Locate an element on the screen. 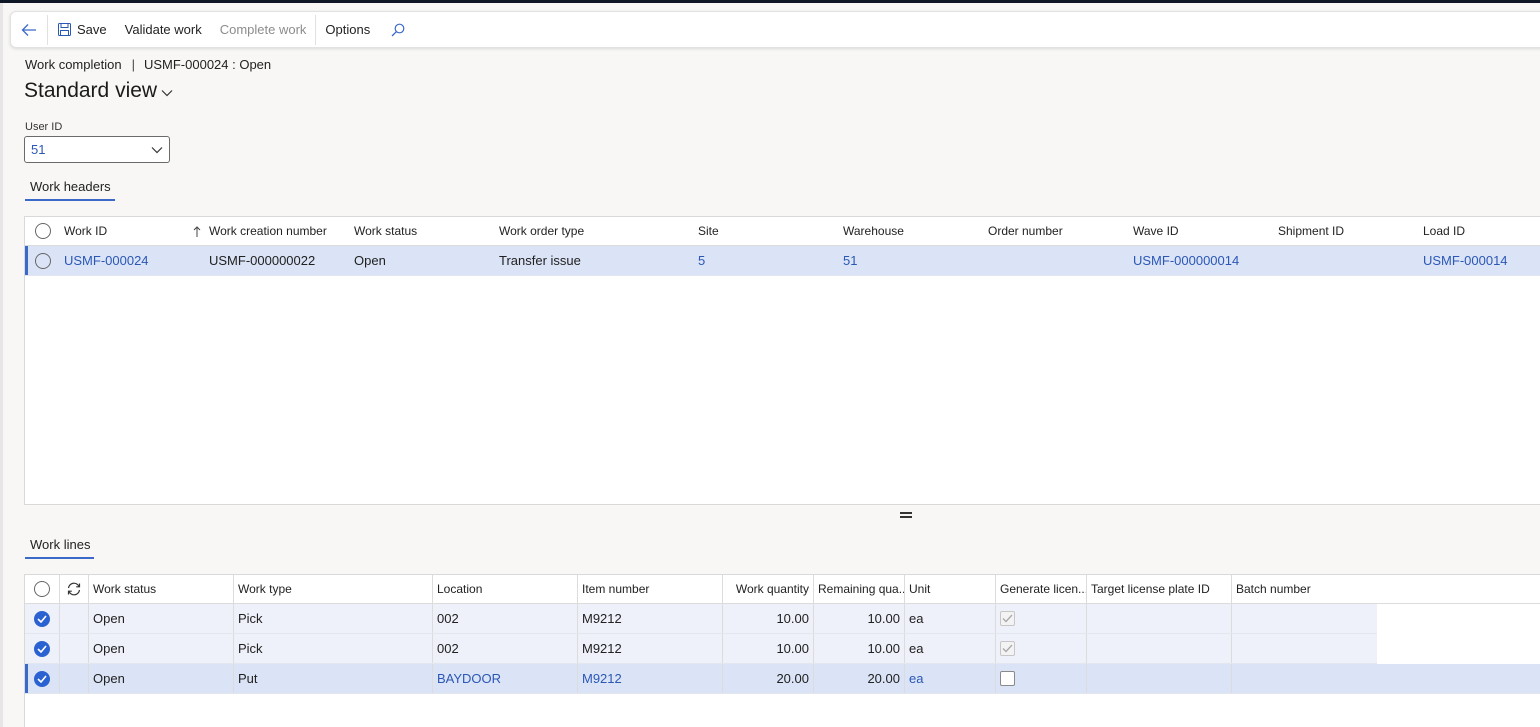 Image resolution: width=1540 pixels, height=727 pixels. column-header-work-id: Work ID is located at coordinates (132, 231).